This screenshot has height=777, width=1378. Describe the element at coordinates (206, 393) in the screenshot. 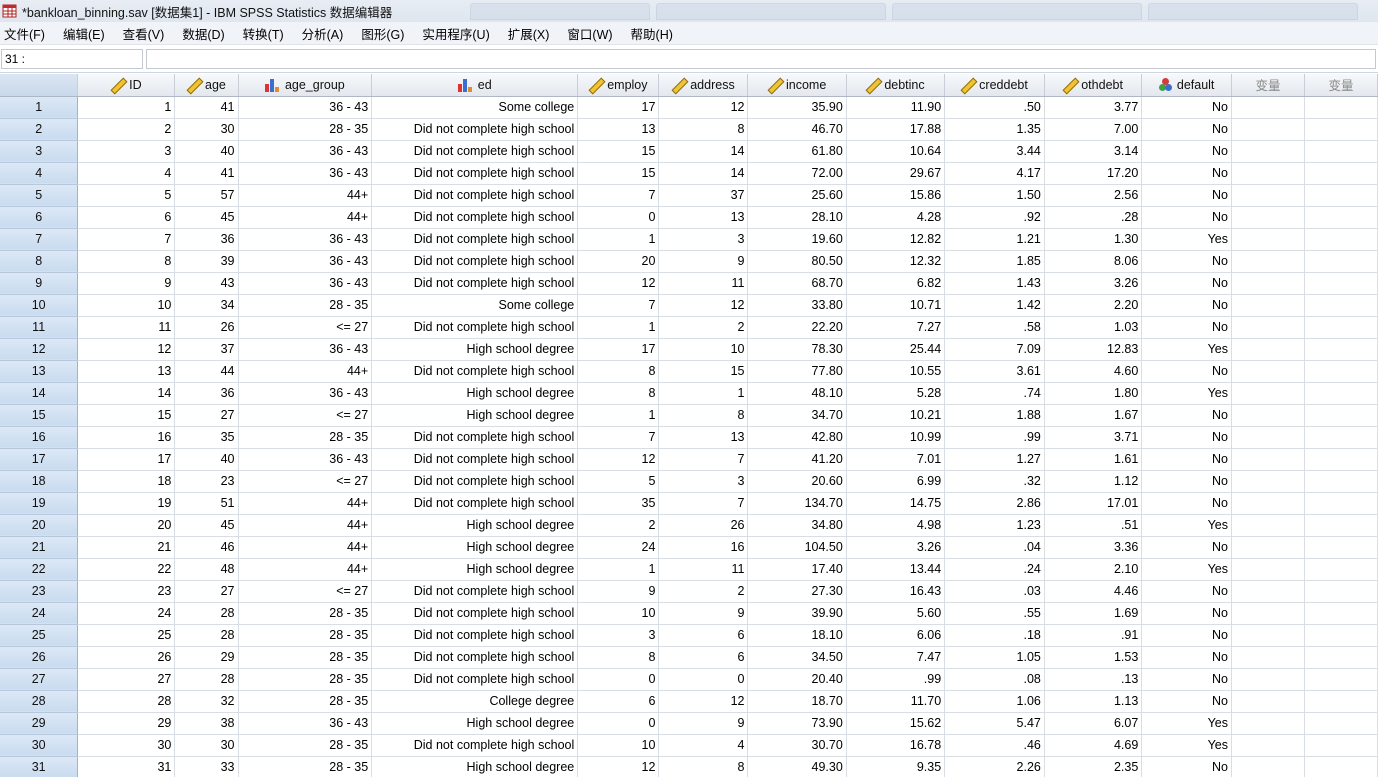

I see `data-cell-age: 36` at that location.